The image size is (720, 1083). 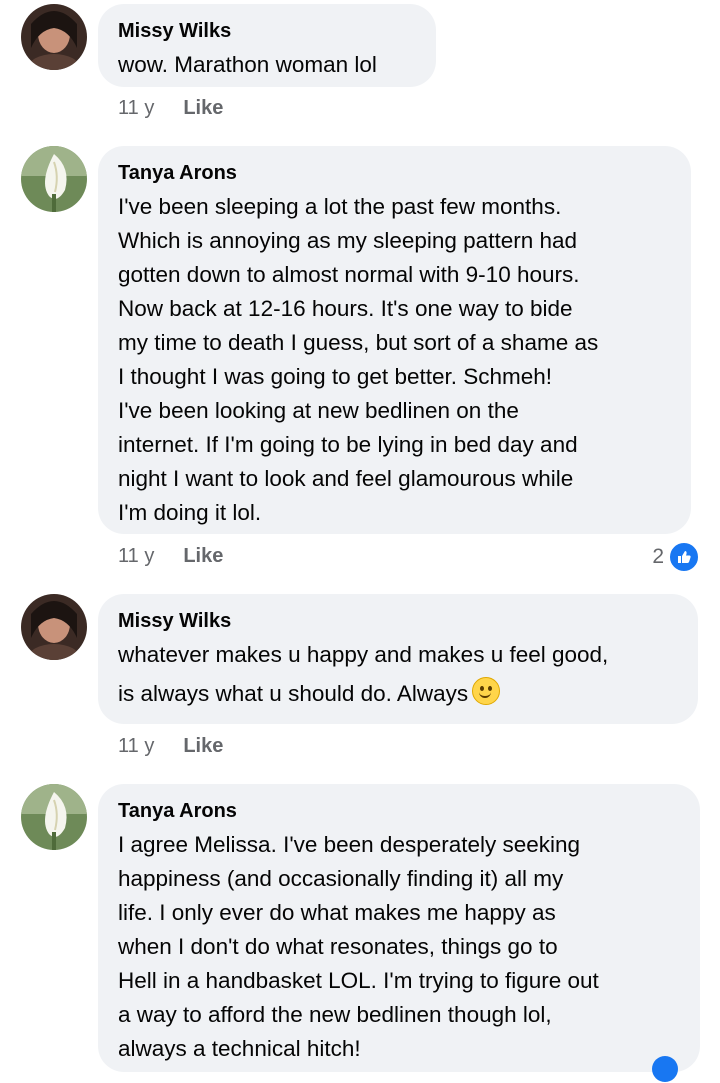 I want to click on reaction-badge-icon, so click(x=665, y=1069).